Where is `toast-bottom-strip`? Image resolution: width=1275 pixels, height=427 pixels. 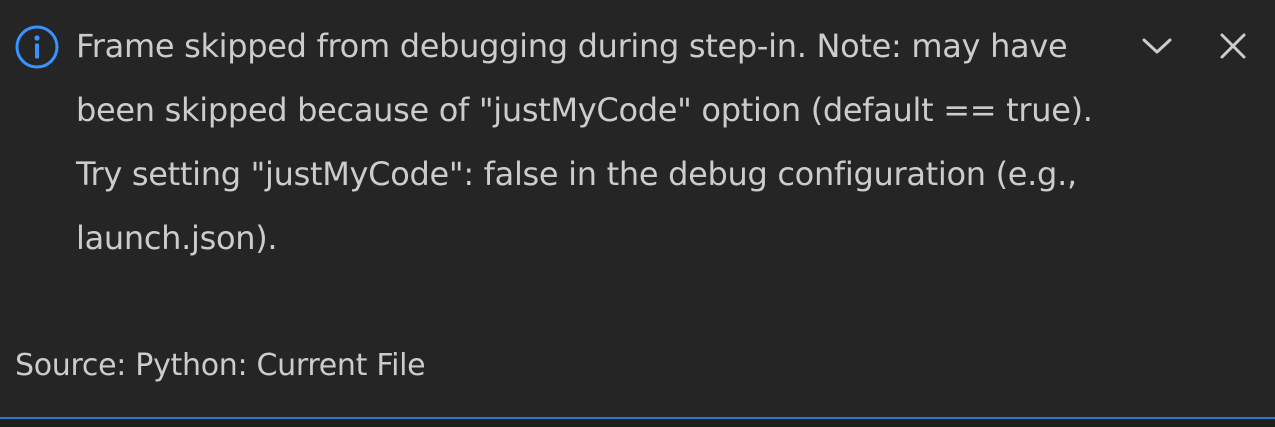
toast-bottom-strip is located at coordinates (637, 423).